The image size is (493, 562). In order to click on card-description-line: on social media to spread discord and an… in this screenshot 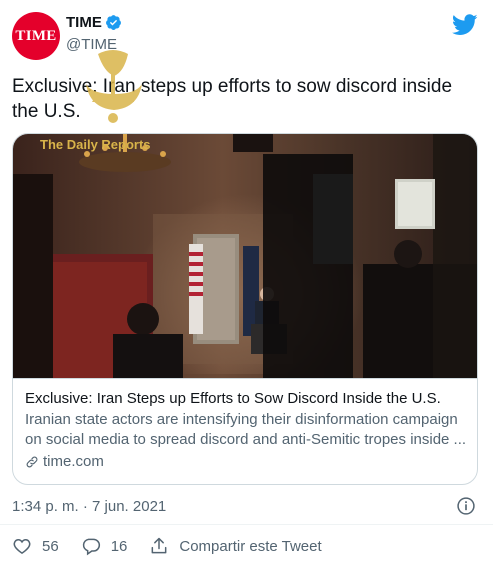, I will do `click(246, 439)`.